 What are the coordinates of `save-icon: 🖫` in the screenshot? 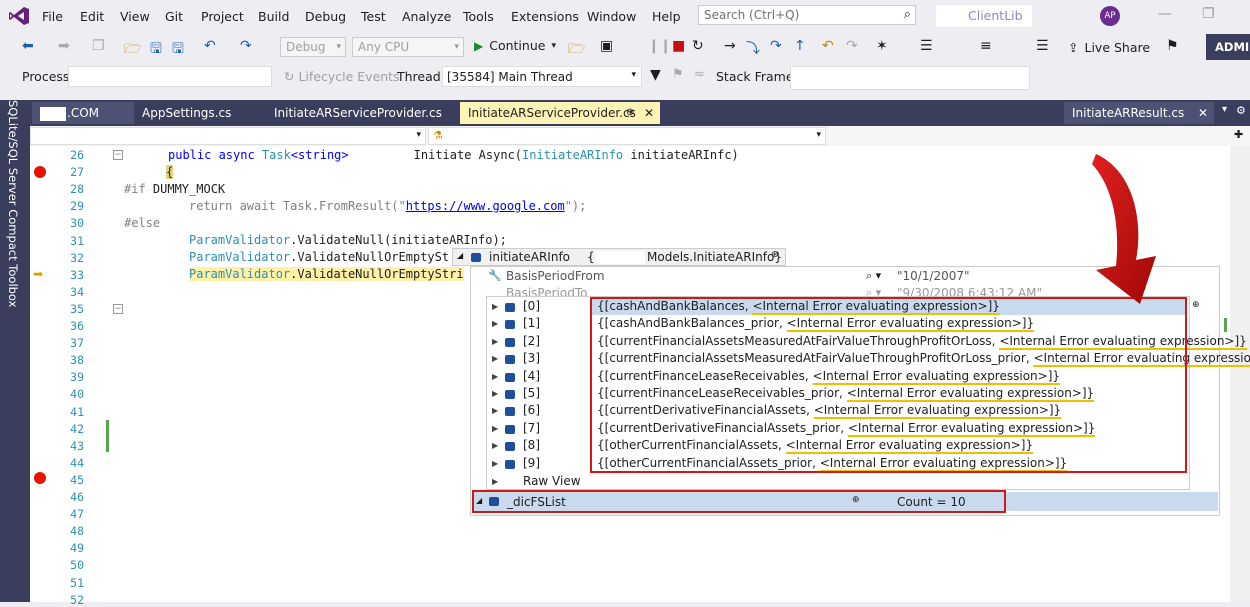 It's located at (156, 50).